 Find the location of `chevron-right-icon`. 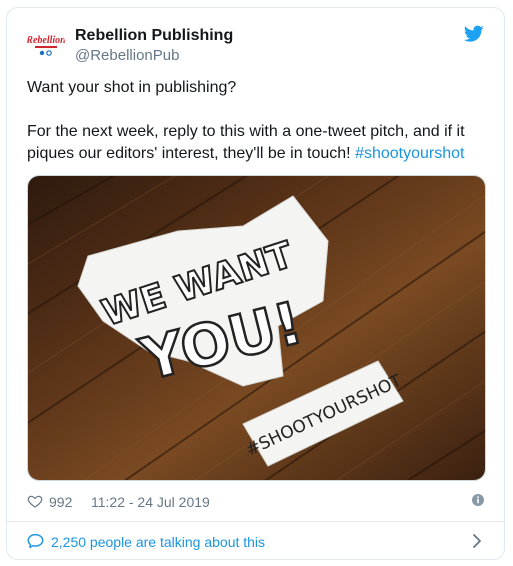

chevron-right-icon is located at coordinates (477, 541).